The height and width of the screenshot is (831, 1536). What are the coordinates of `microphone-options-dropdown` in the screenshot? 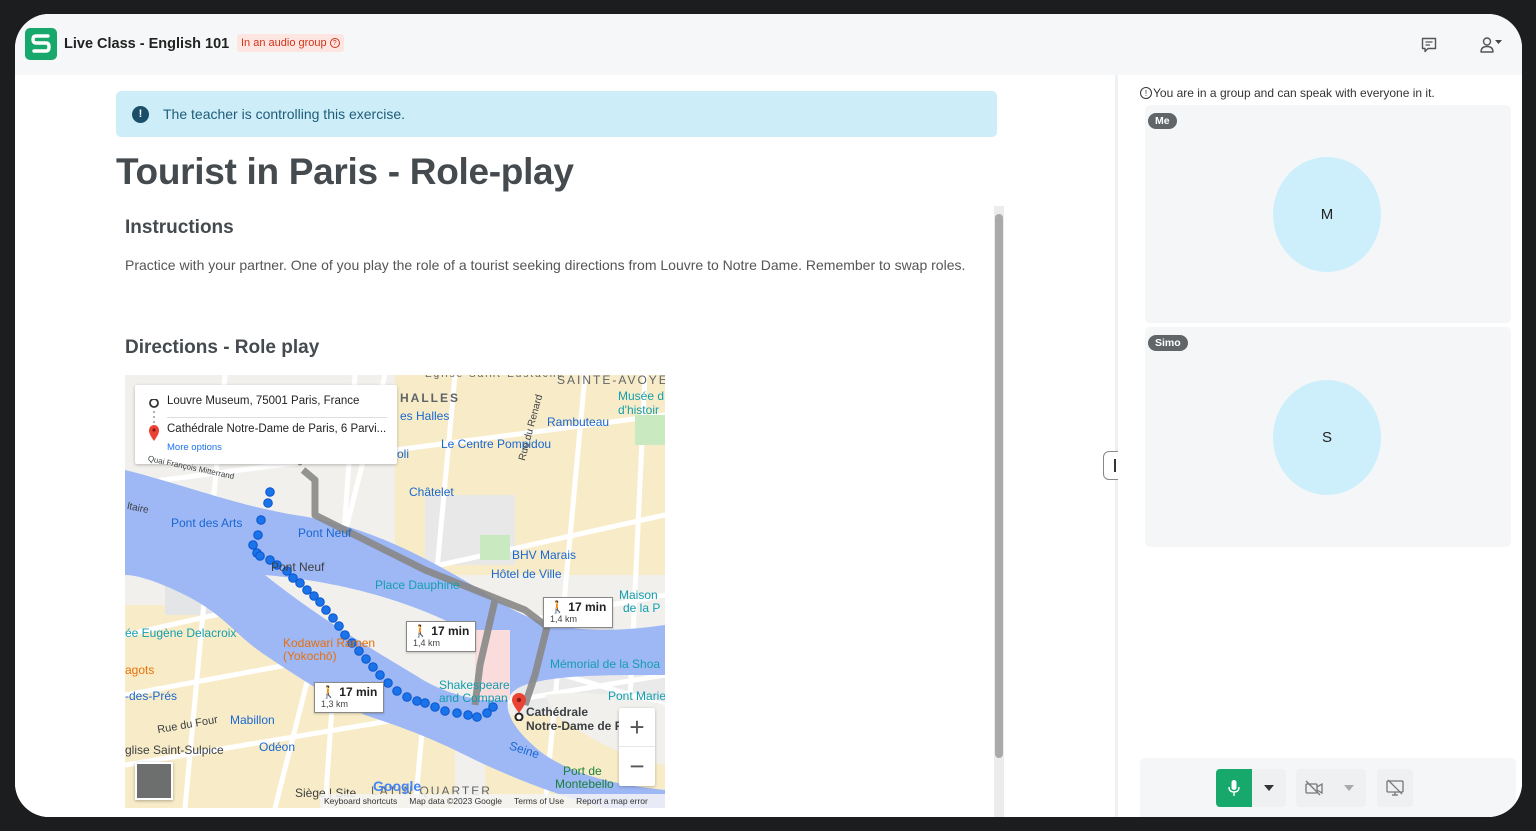 It's located at (1269, 788).